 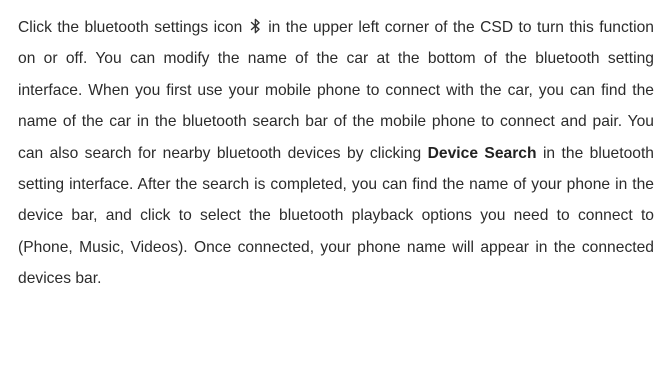 What do you see at coordinates (255, 24) in the screenshot?
I see `bluetooth-icon` at bounding box center [255, 24].